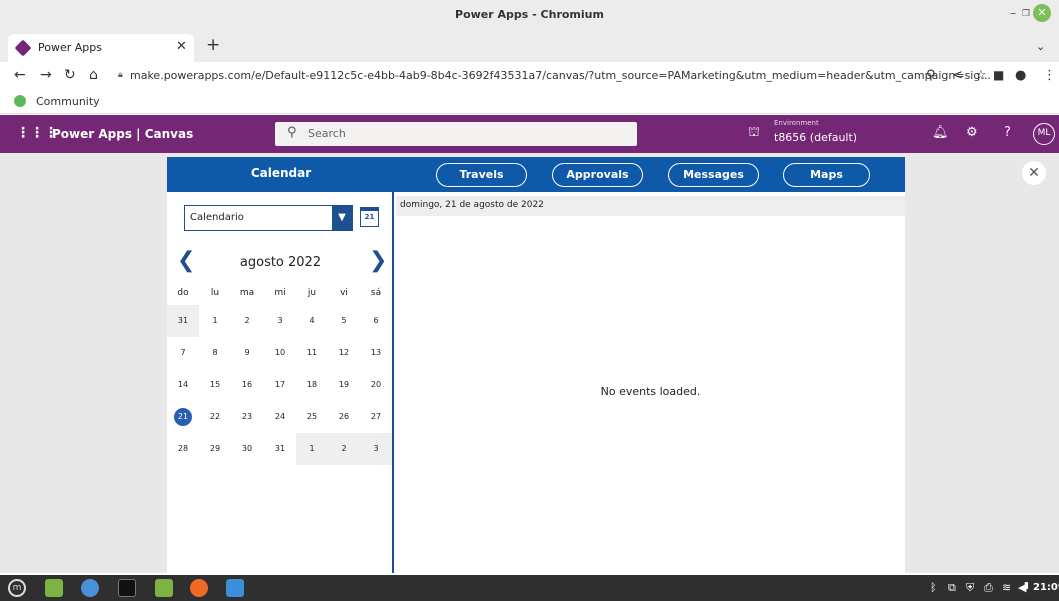 This screenshot has width=1059, height=601. Describe the element at coordinates (213, 45) in the screenshot. I see `new-tab-icon: +` at that location.